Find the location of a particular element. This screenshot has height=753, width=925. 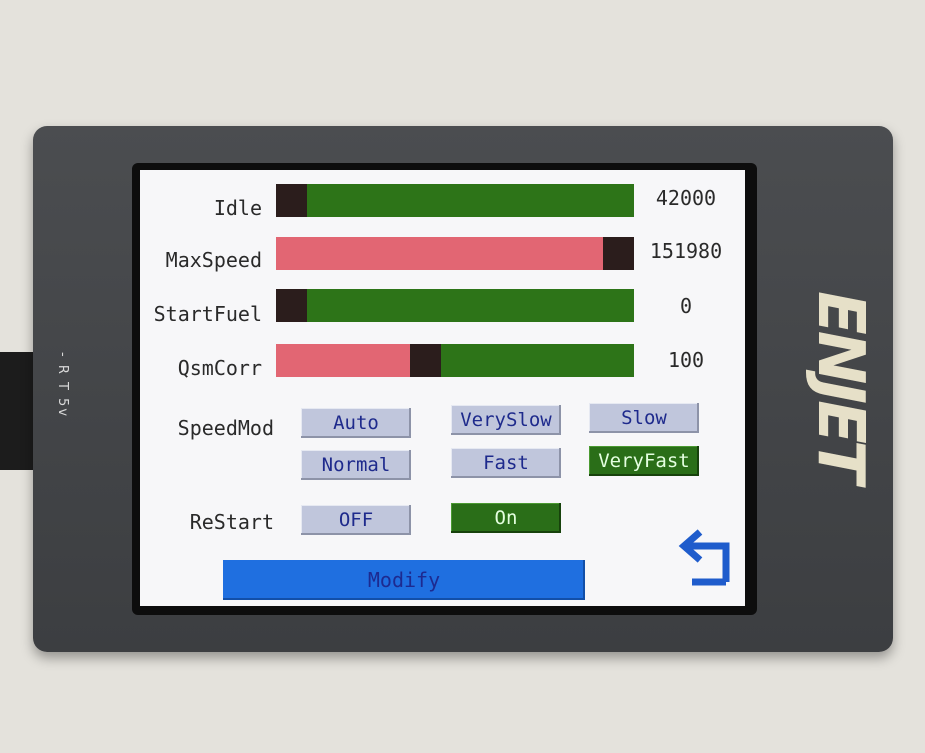

startfuel-slider-knob is located at coordinates (291, 305).